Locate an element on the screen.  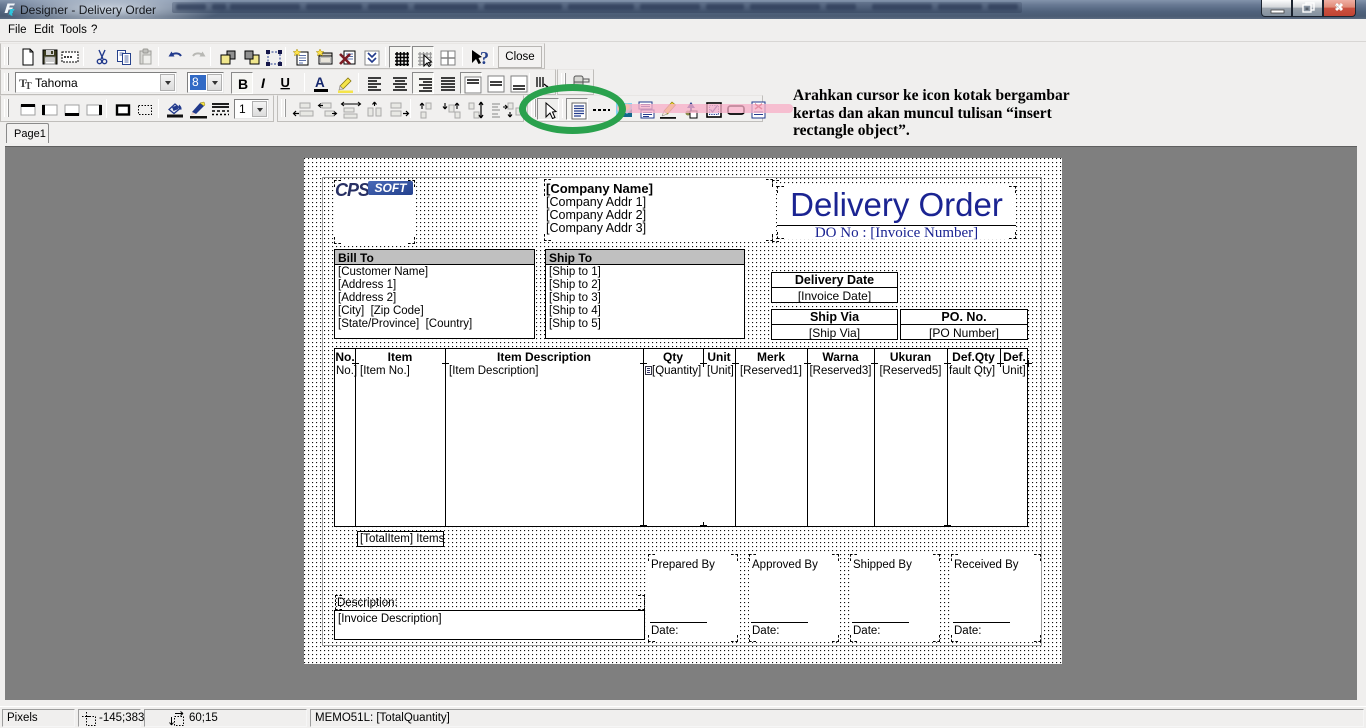
svg-text: B is located at coordinates (243, 84).